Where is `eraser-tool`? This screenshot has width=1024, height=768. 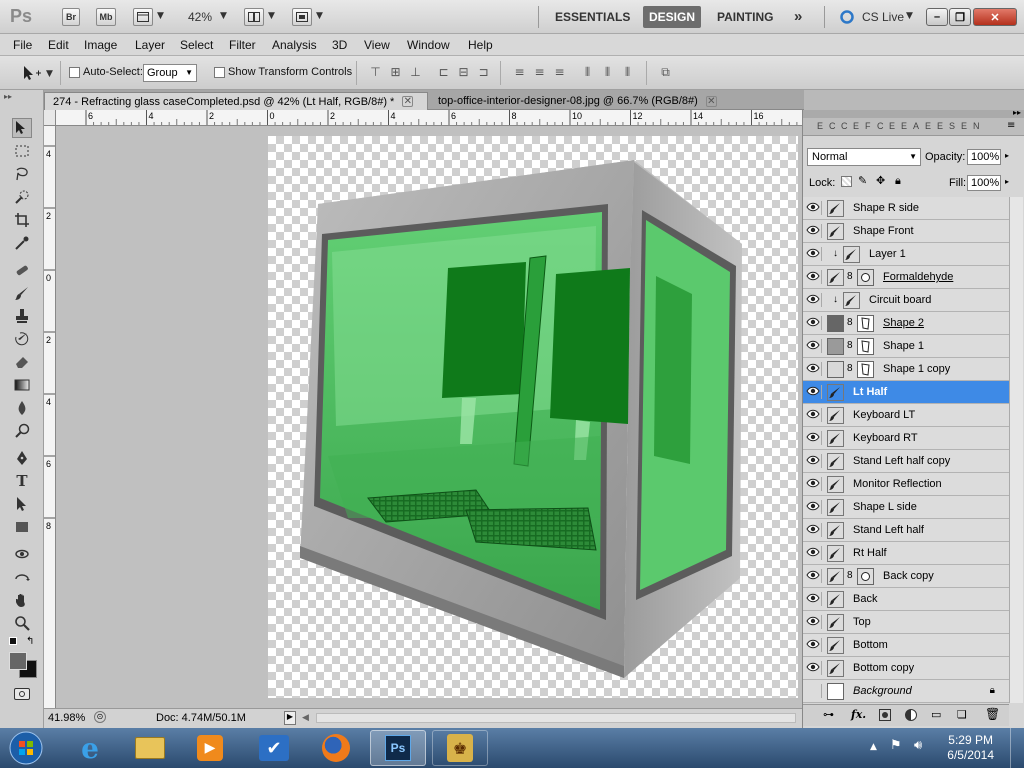 eraser-tool is located at coordinates (22, 362).